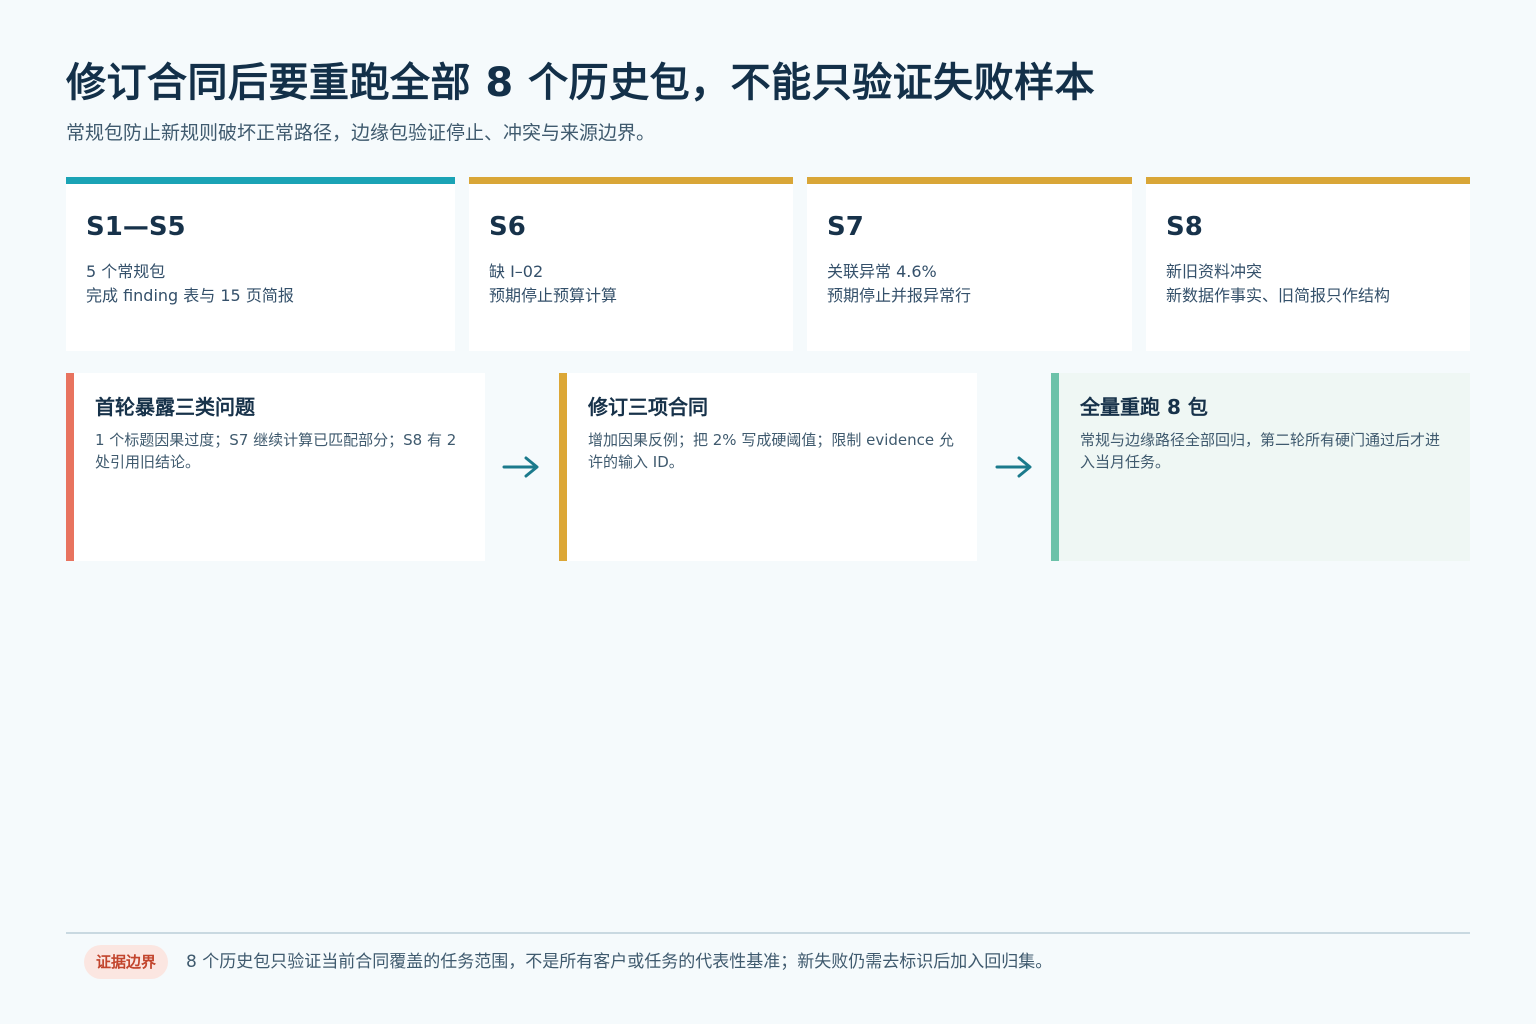  Describe the element at coordinates (175, 407) in the screenshot. I see `step-title: 首轮暴露三类问题` at that location.